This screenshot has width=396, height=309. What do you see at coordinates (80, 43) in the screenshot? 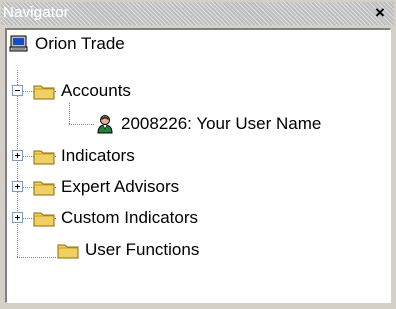
I see `tree-root-label: Orion Trade` at bounding box center [80, 43].